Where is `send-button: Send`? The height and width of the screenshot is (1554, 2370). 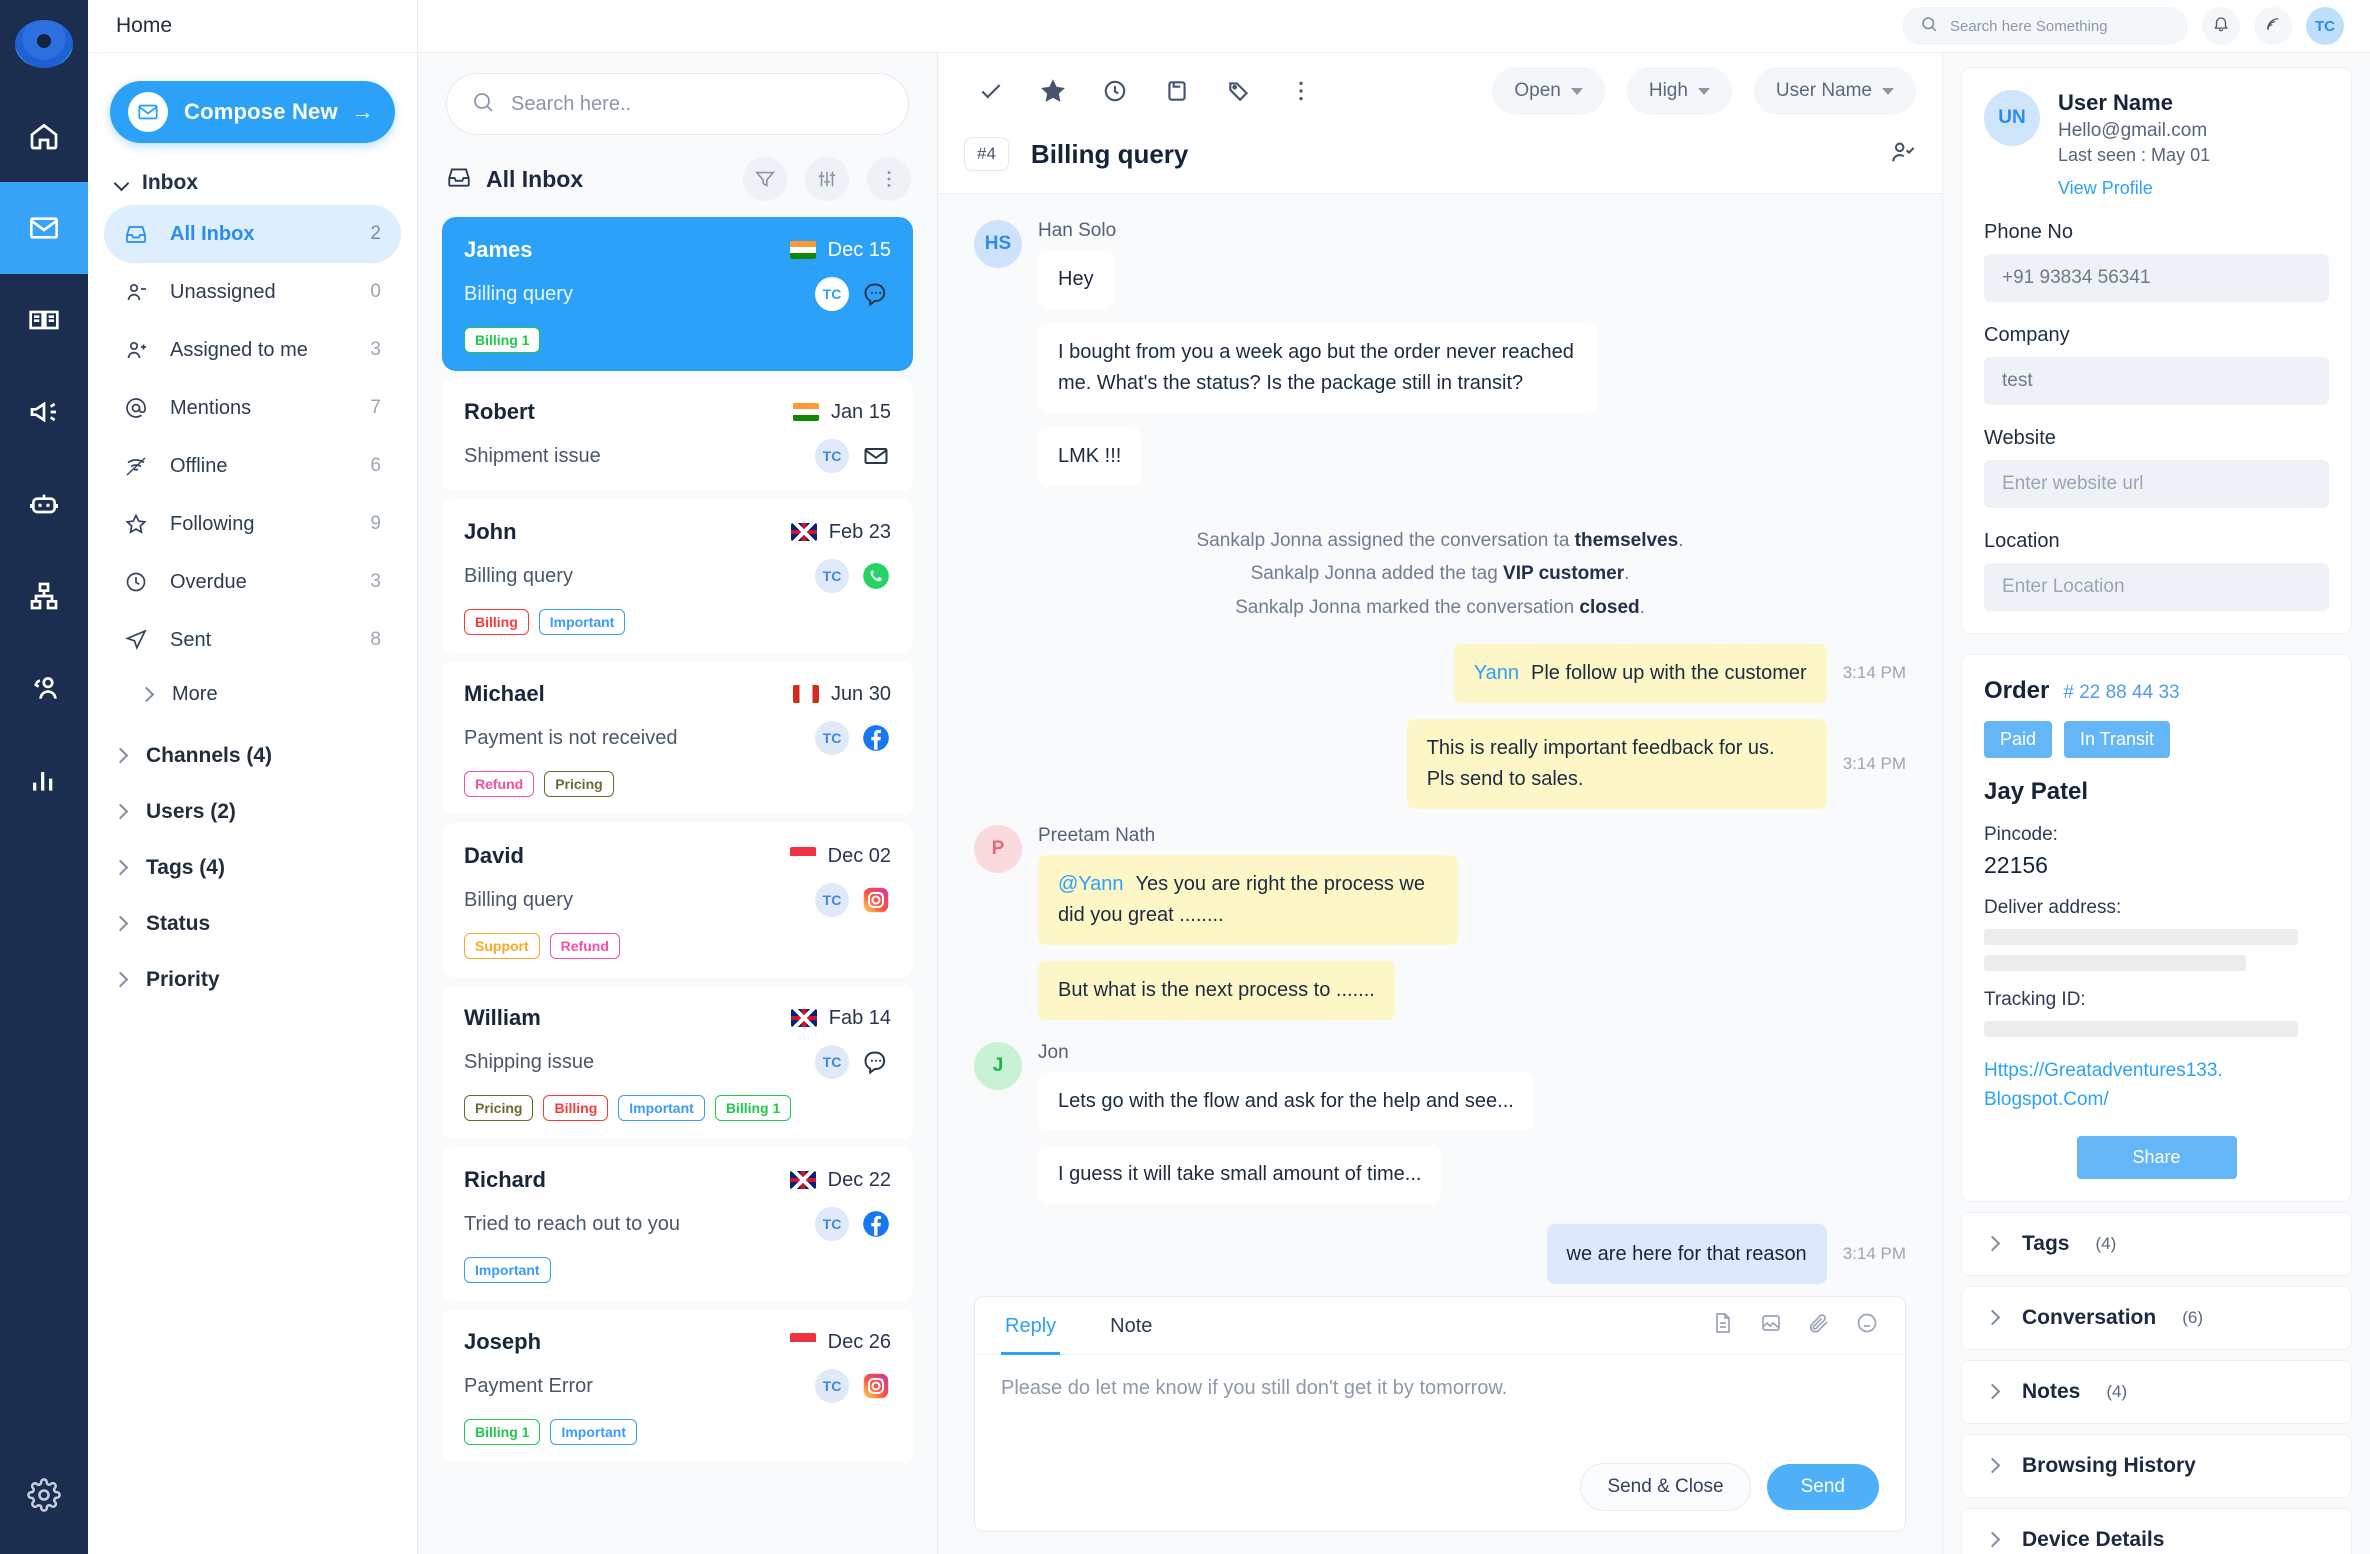 send-button: Send is located at coordinates (1822, 1487).